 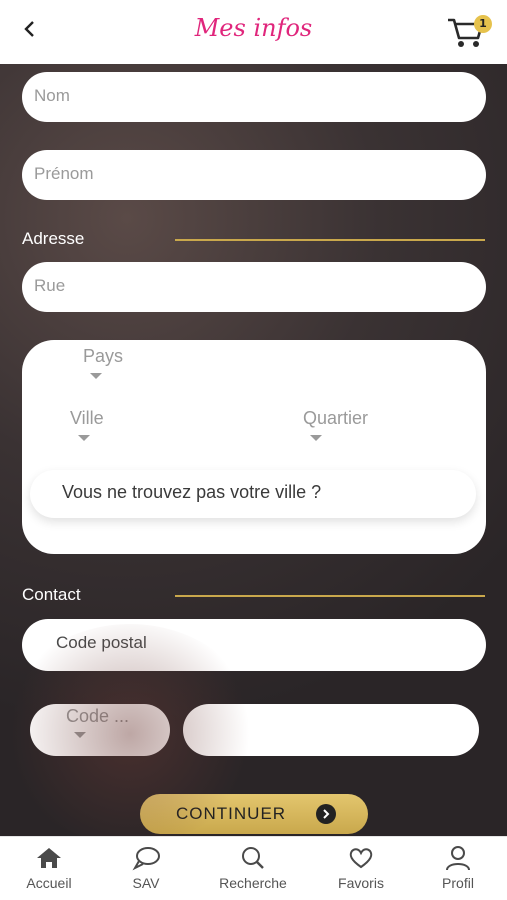 I want to click on page-title: Mes infos, so click(x=253, y=28).